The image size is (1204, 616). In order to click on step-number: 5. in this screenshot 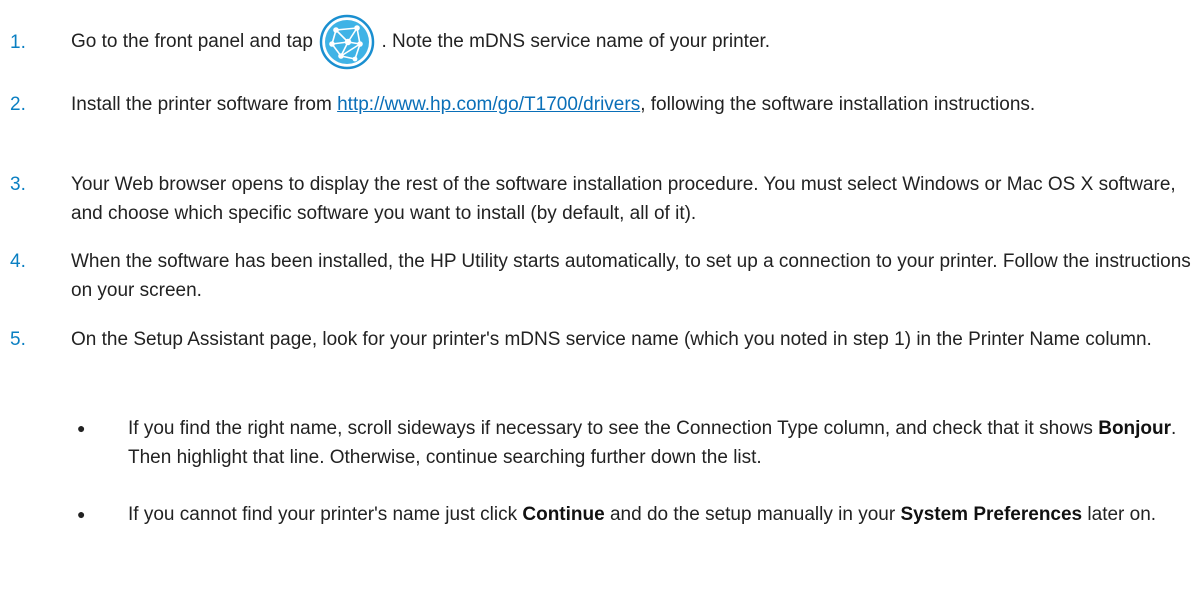, I will do `click(18, 339)`.